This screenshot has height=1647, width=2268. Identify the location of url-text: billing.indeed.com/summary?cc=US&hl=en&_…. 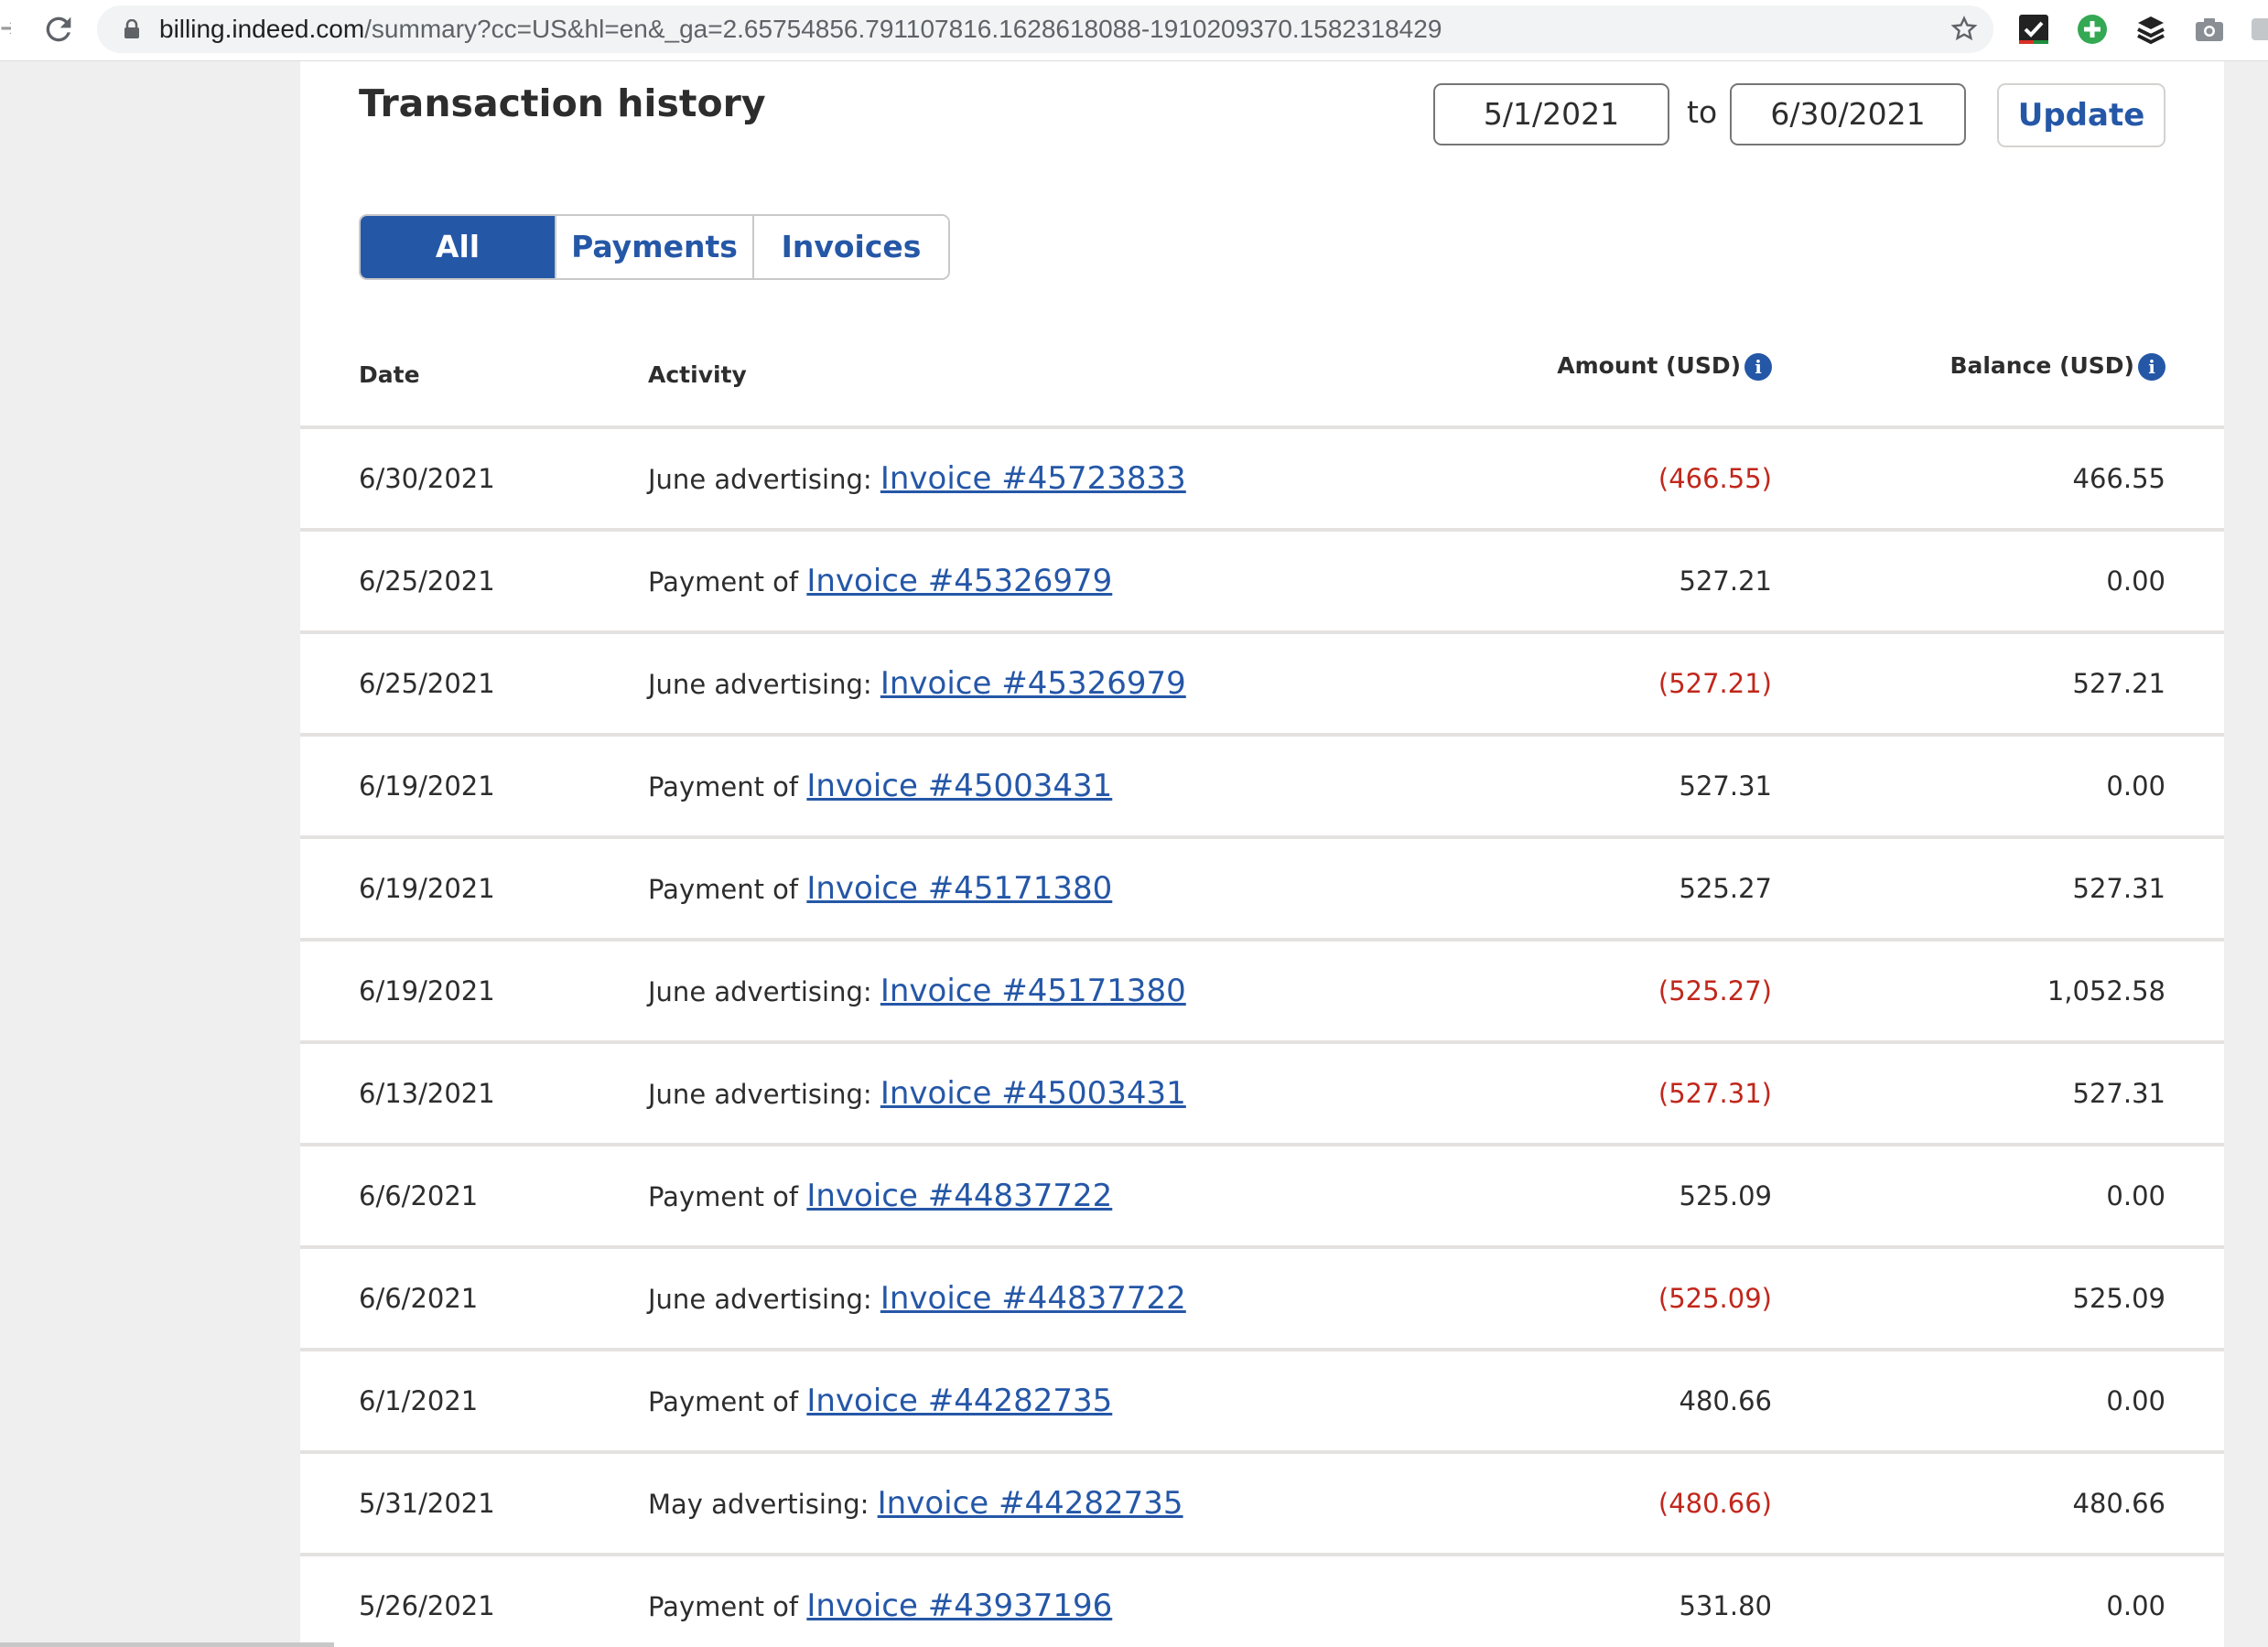
(800, 29).